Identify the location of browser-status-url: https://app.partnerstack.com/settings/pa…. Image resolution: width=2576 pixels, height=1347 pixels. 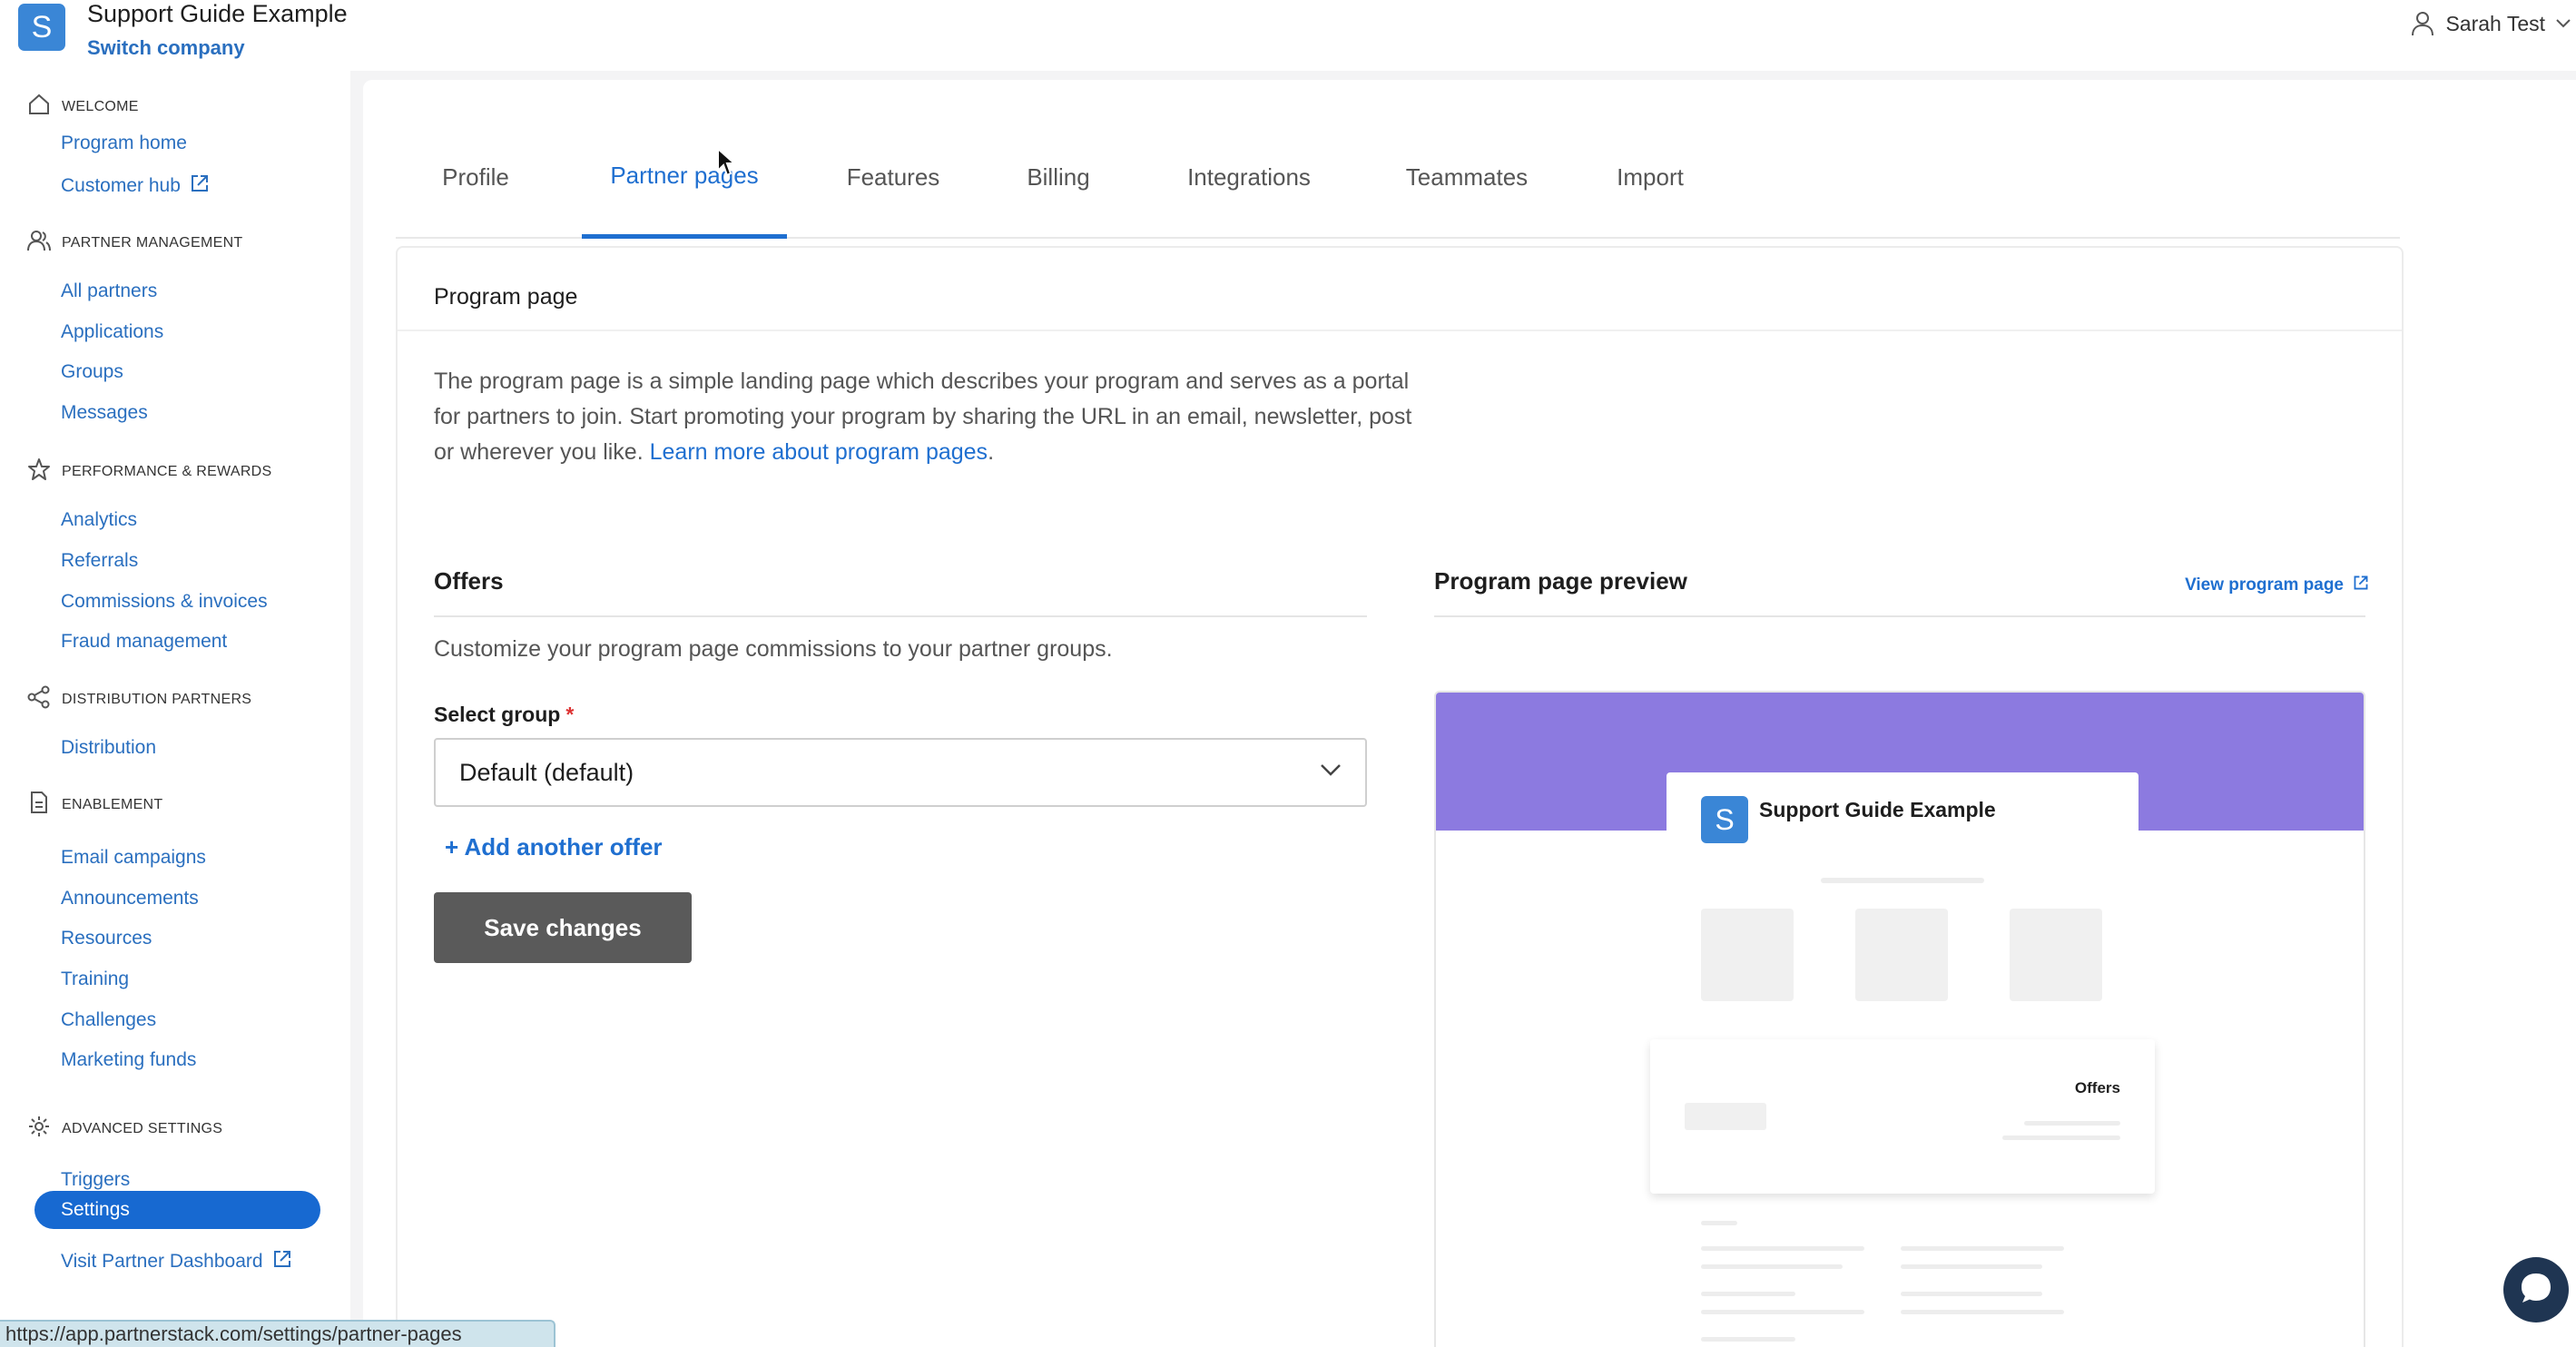
(278, 1334).